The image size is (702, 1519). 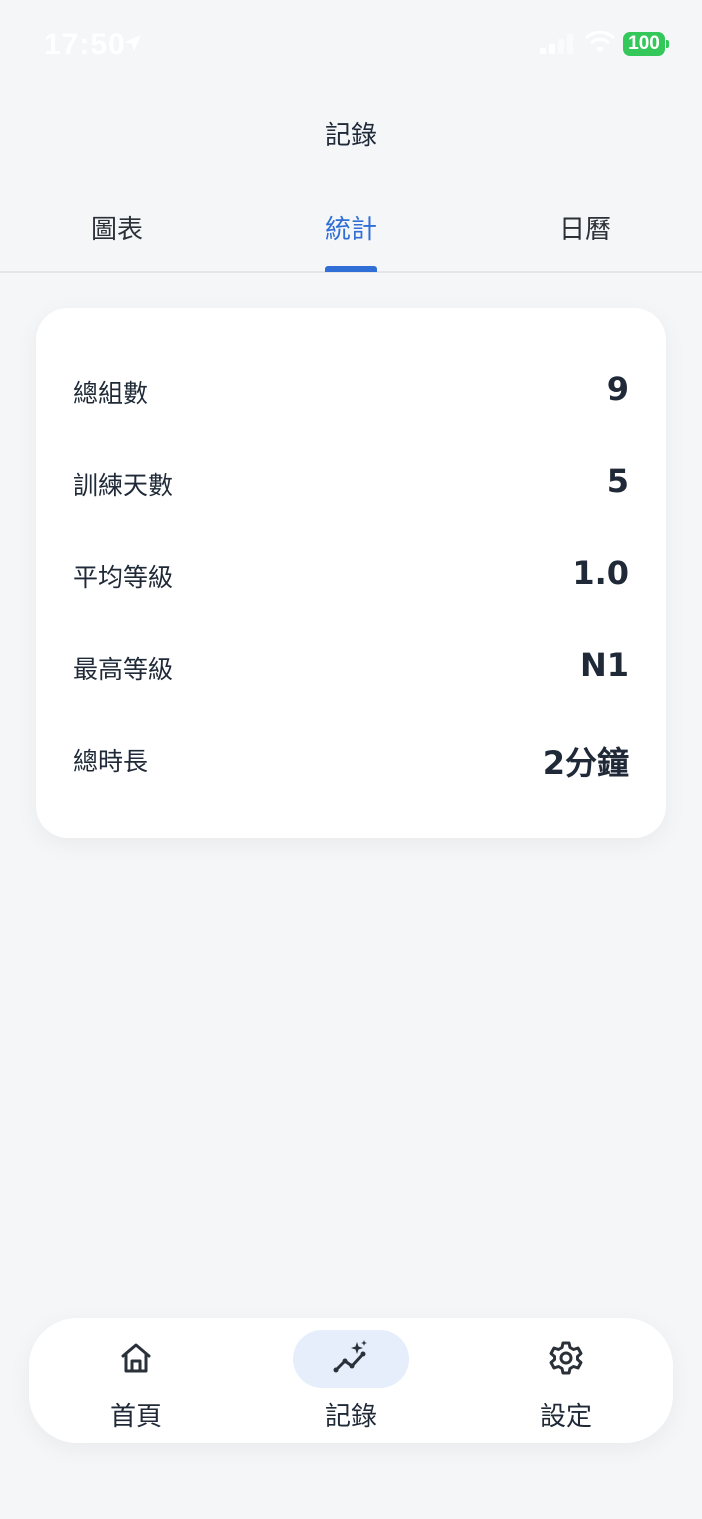 I want to click on stat-value: N1, so click(x=604, y=665).